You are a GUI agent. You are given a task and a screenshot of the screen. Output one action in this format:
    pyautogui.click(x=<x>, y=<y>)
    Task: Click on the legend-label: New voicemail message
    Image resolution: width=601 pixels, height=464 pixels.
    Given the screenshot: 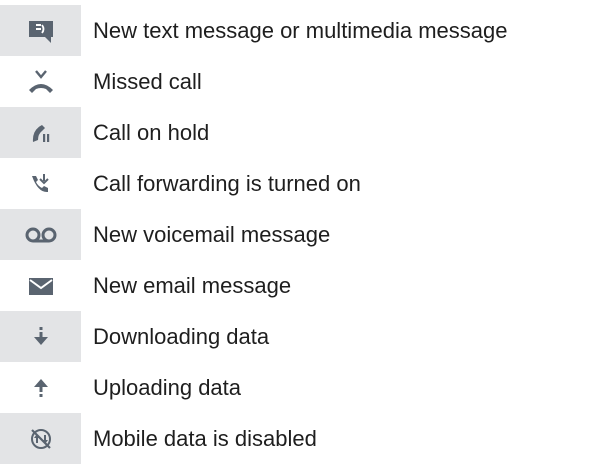 What is the action you would take?
    pyautogui.click(x=212, y=234)
    